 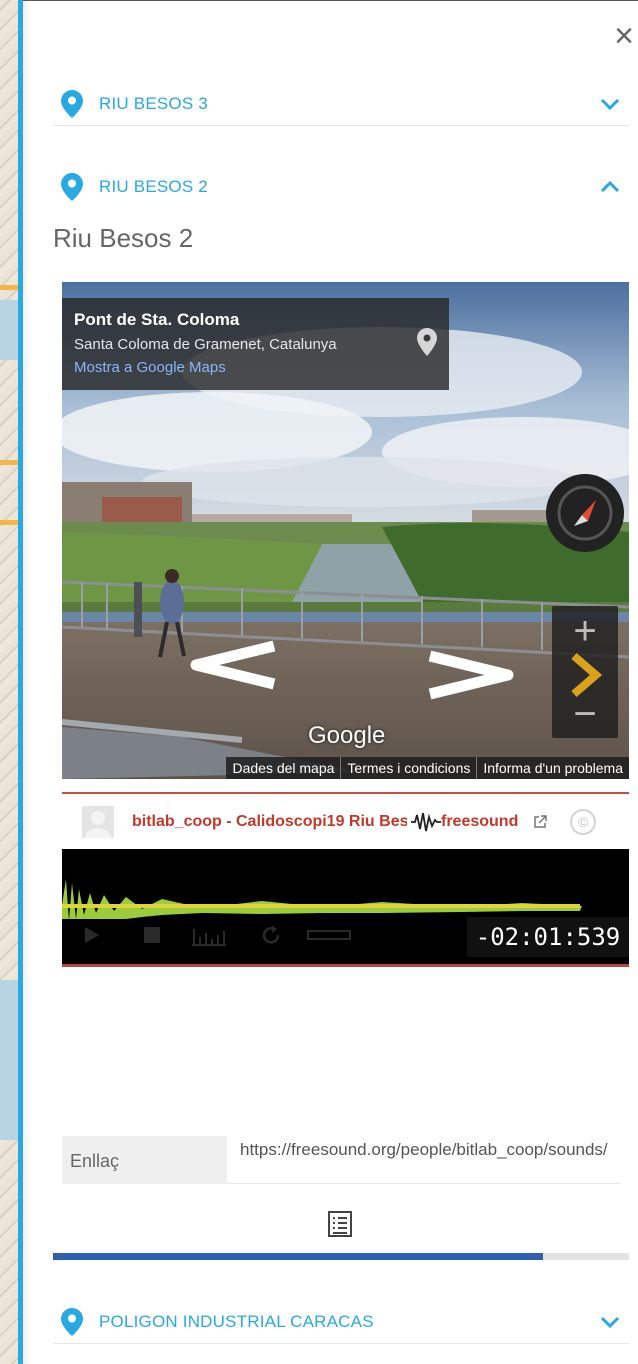 I want to click on spectrogram-icon, so click(x=209, y=936).